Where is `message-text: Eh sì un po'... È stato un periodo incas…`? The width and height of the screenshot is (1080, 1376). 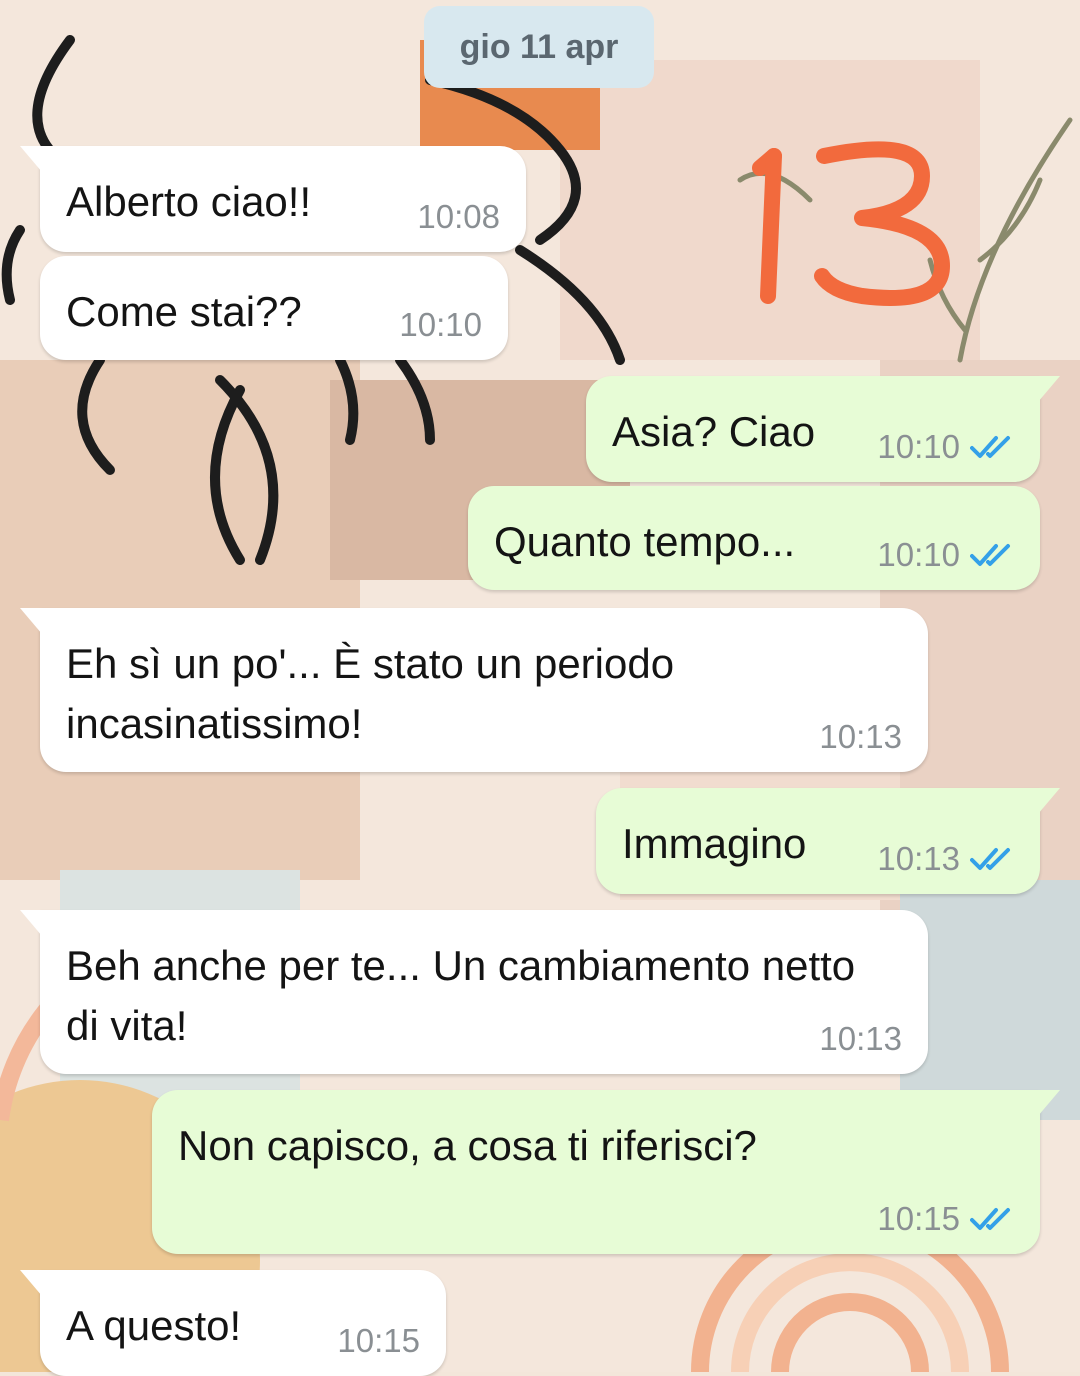 message-text: Eh sì un po'... È stato un periodo incas… is located at coordinates (376, 693).